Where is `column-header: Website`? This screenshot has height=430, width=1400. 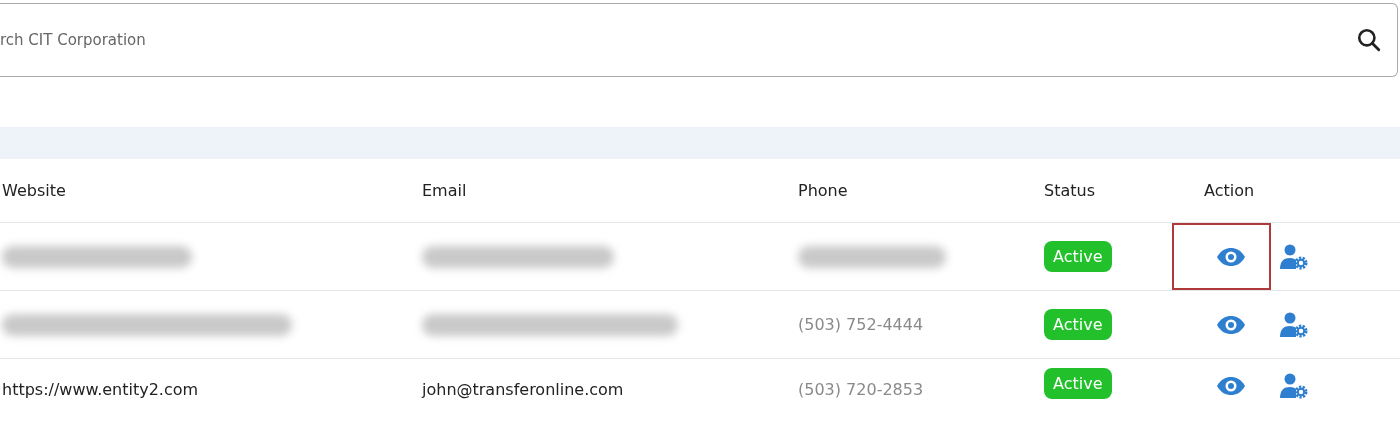
column-header: Website is located at coordinates (34, 190).